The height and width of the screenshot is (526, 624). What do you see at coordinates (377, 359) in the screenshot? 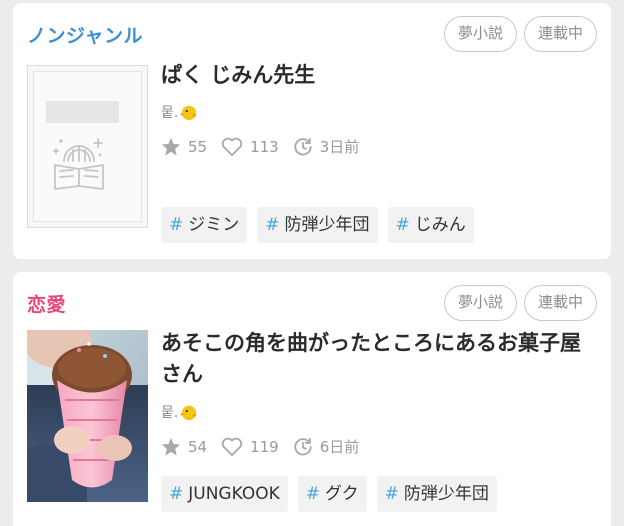
I see `story-title: あそこの角を曲がったところにあるお菓子屋さん` at bounding box center [377, 359].